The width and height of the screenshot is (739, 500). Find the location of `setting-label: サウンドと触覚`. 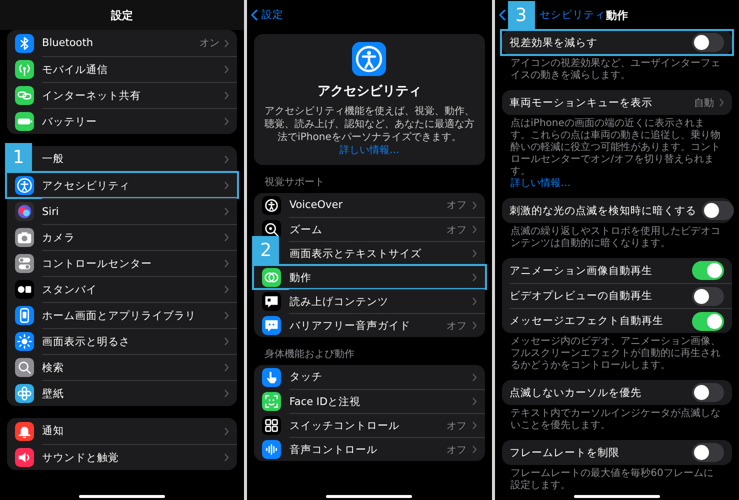

setting-label: サウンドと触覚 is located at coordinates (81, 457).